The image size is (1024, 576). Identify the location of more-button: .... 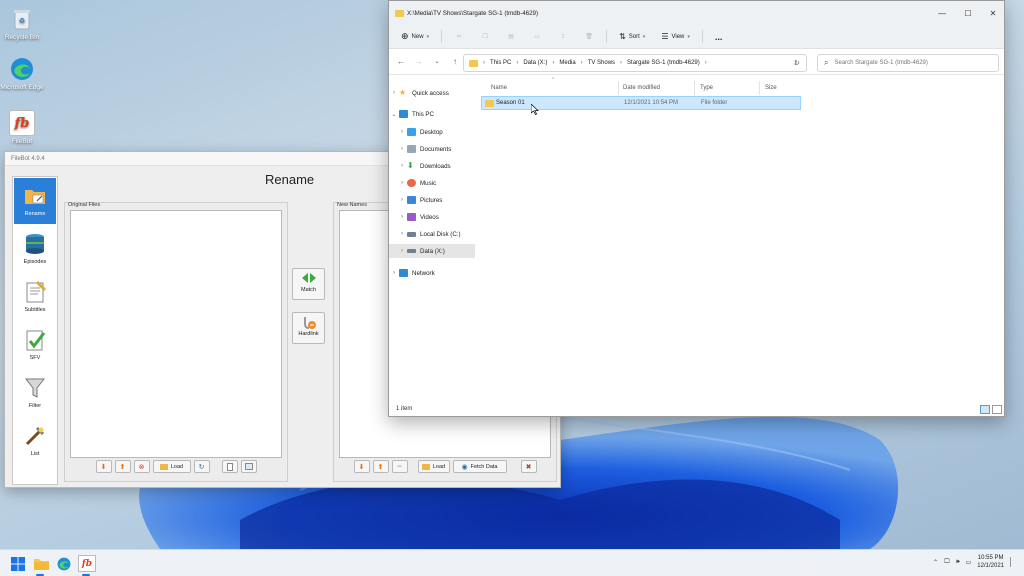
(719, 37).